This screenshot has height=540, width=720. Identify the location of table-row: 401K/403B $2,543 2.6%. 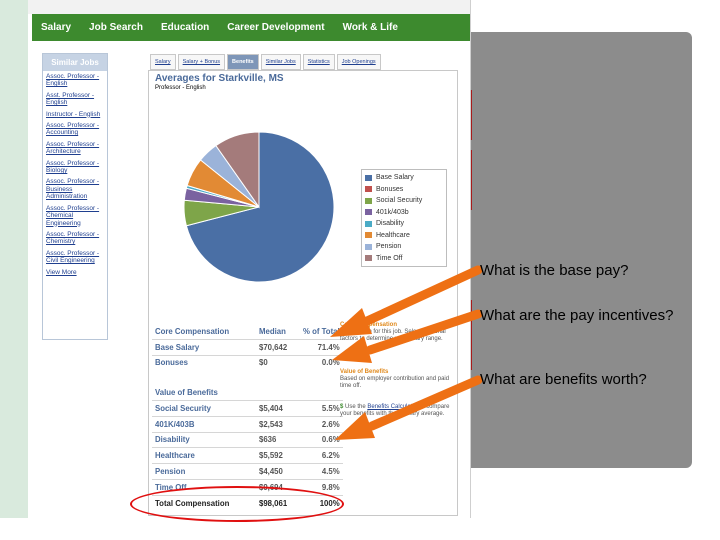
(247, 424).